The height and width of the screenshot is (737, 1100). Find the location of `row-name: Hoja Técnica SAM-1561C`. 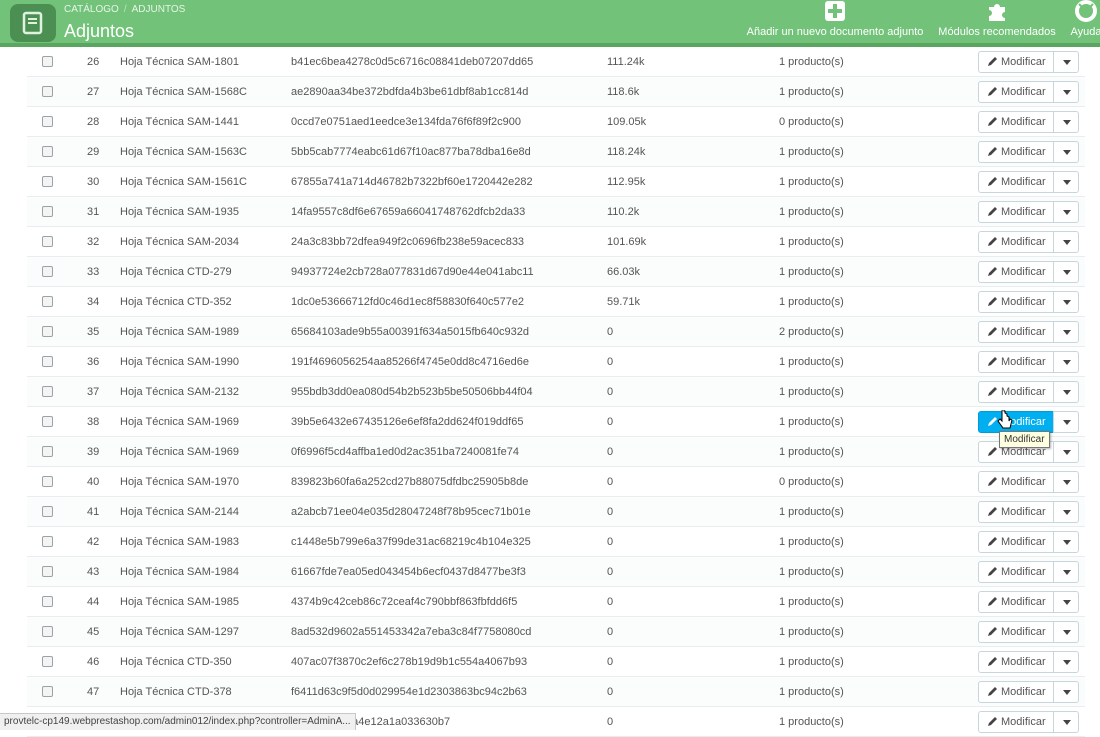

row-name: Hoja Técnica SAM-1561C is located at coordinates (183, 182).